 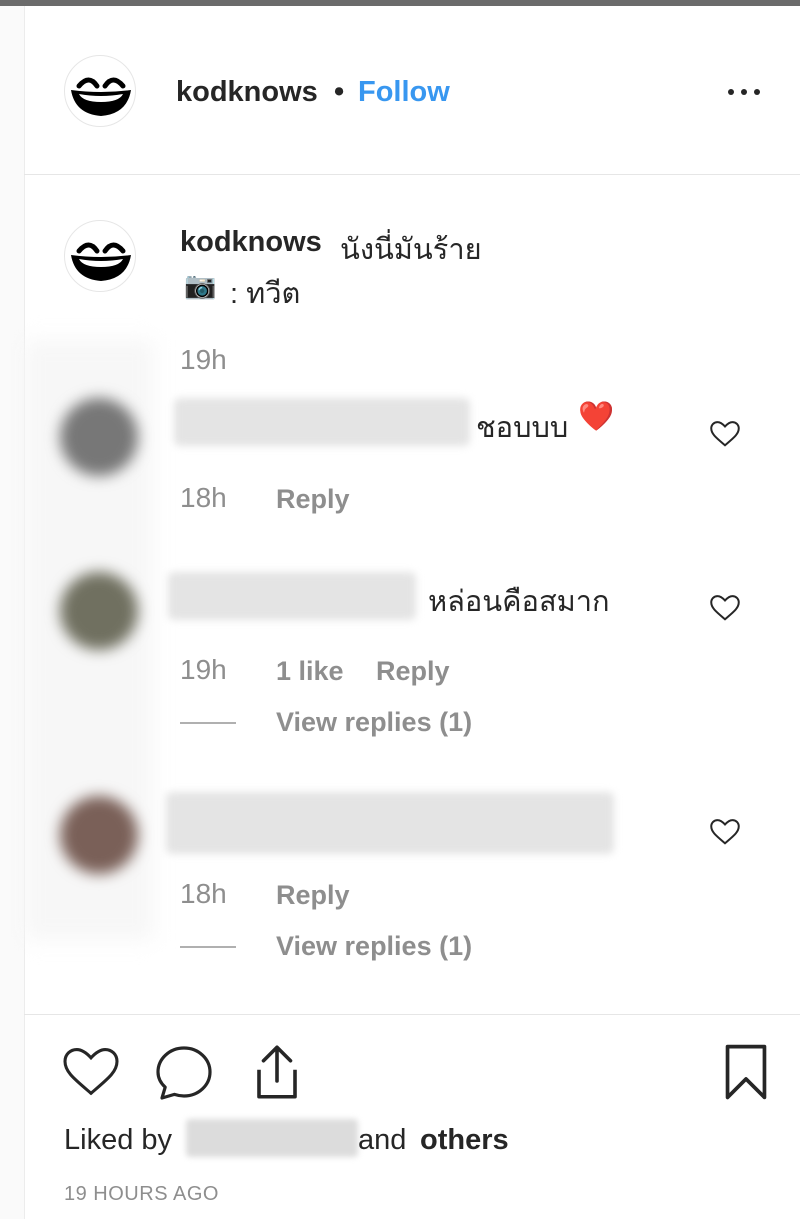 What do you see at coordinates (412, 174) in the screenshot?
I see `header-divider` at bounding box center [412, 174].